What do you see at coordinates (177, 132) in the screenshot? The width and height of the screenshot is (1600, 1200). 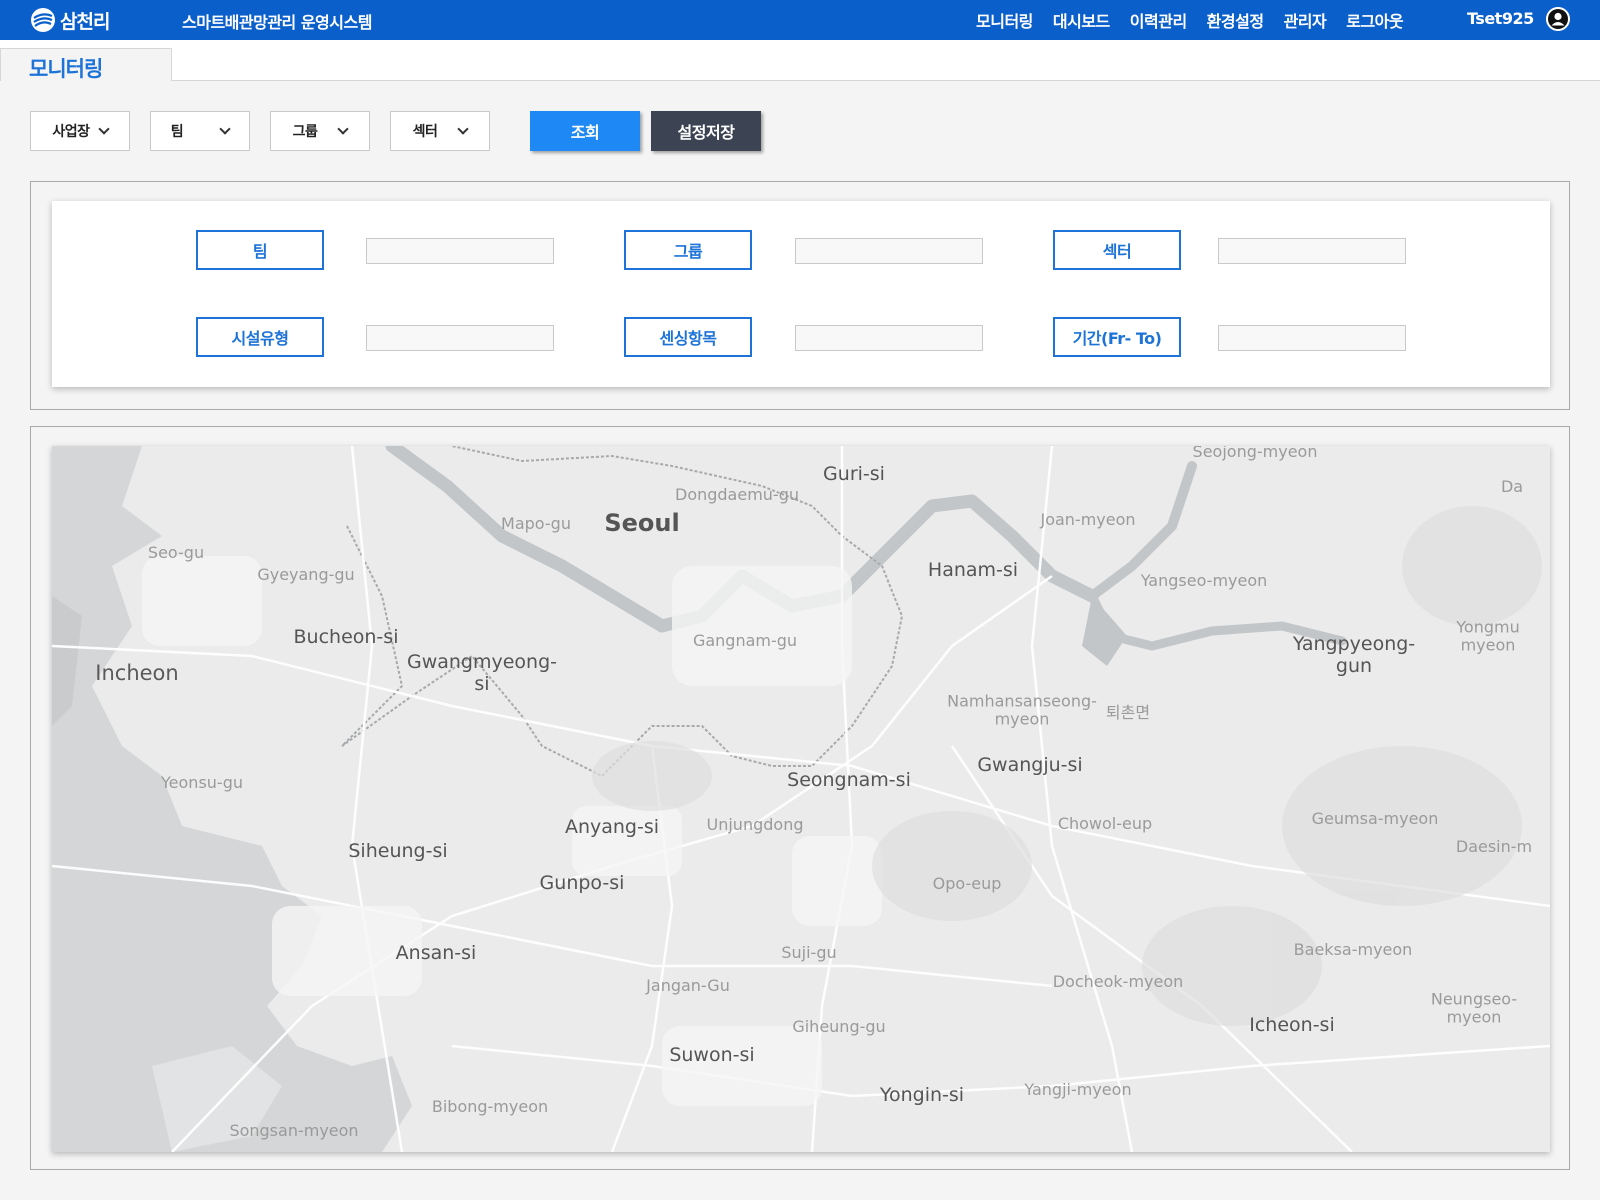 I see `team-dropdown-label: 팀` at bounding box center [177, 132].